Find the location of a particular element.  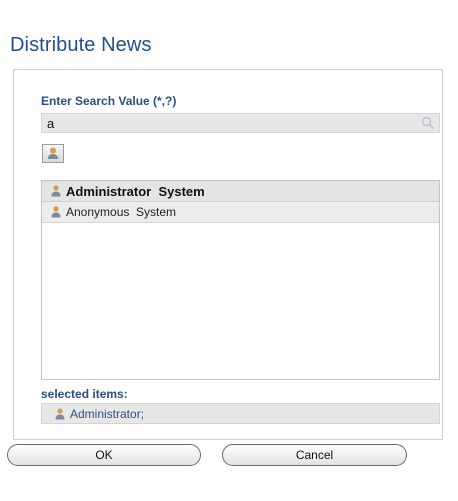

search-input: a is located at coordinates (240, 123).